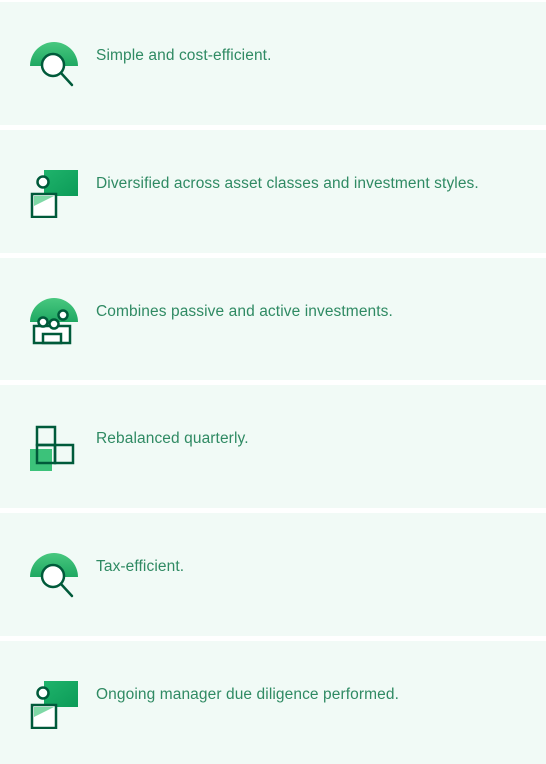  I want to click on group-icon, so click(54, 321).